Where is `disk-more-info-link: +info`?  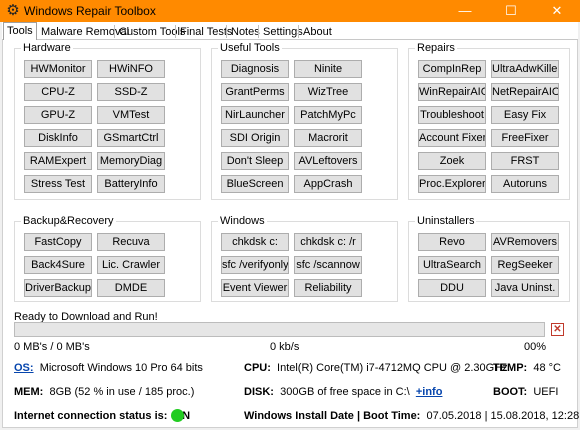
disk-more-info-link: +info is located at coordinates (429, 392).